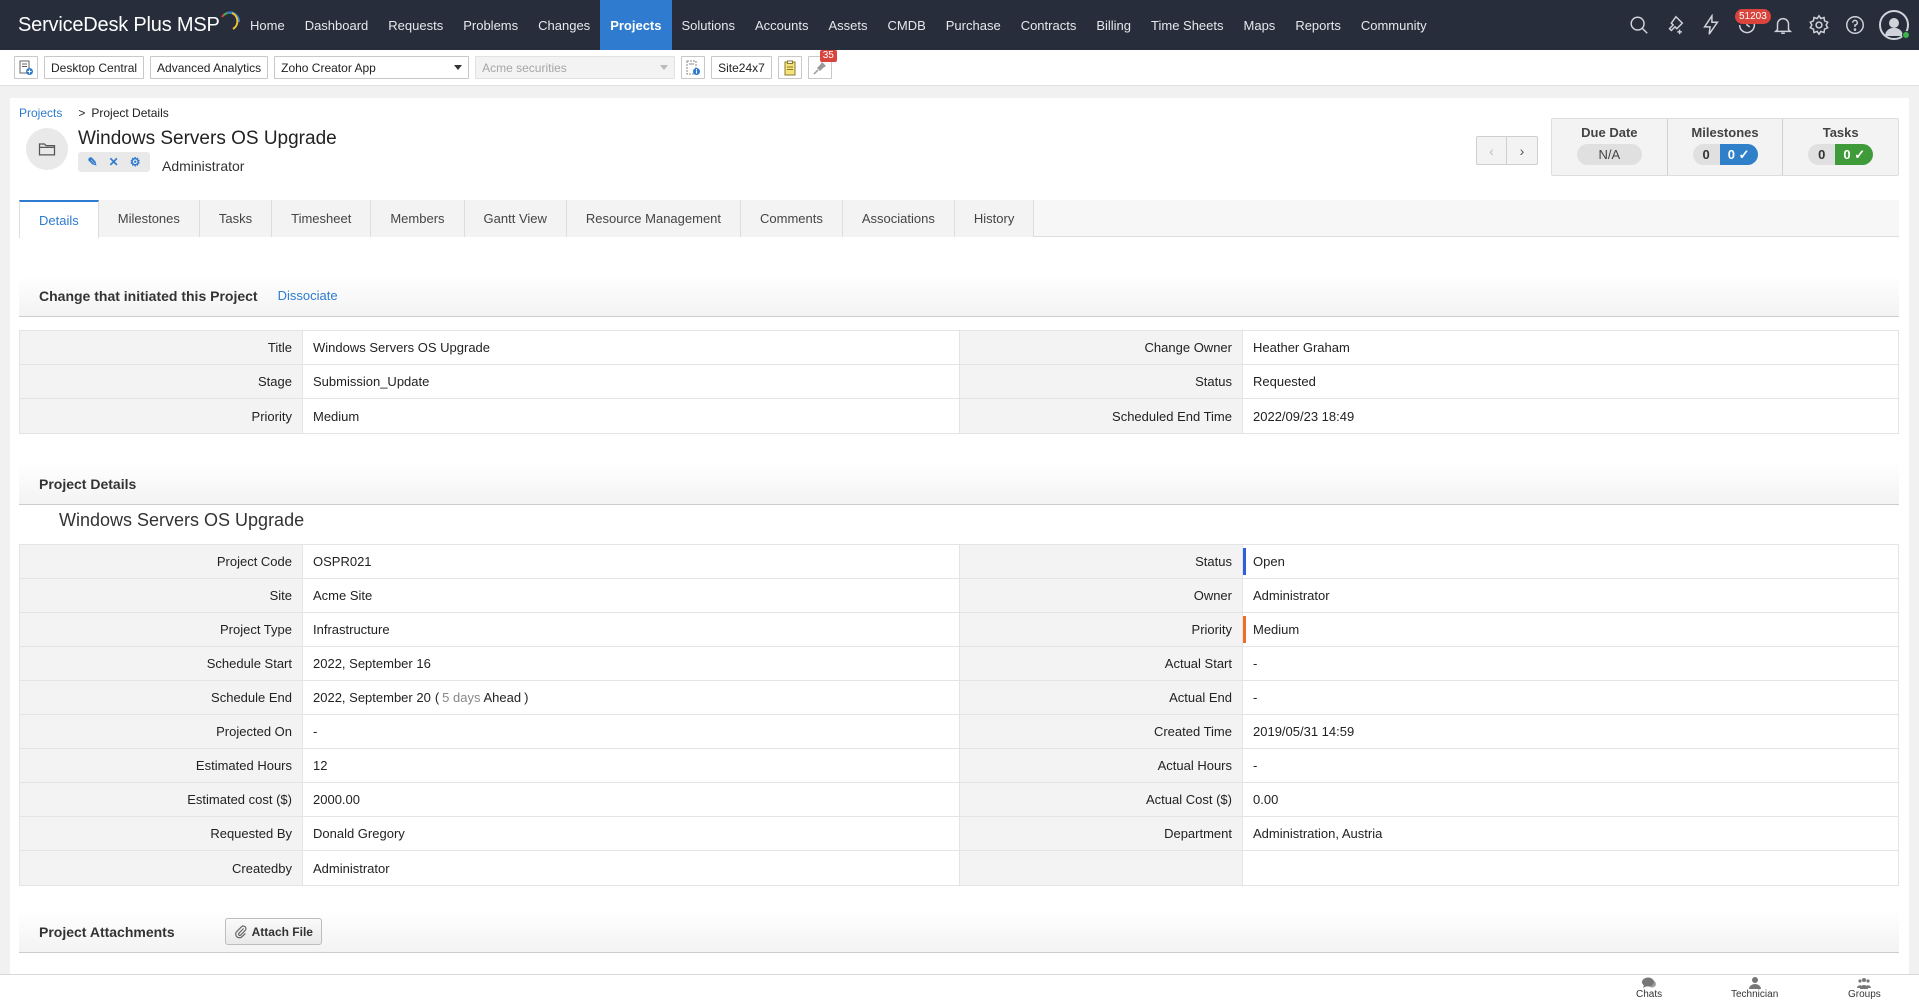 The width and height of the screenshot is (1919, 1001). What do you see at coordinates (437, 697) in the screenshot?
I see `paren-open: (` at bounding box center [437, 697].